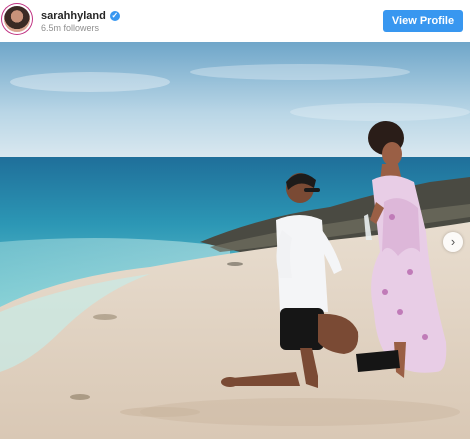  Describe the element at coordinates (114, 16) in the screenshot. I see `verified-badge-icon: ✓` at that location.